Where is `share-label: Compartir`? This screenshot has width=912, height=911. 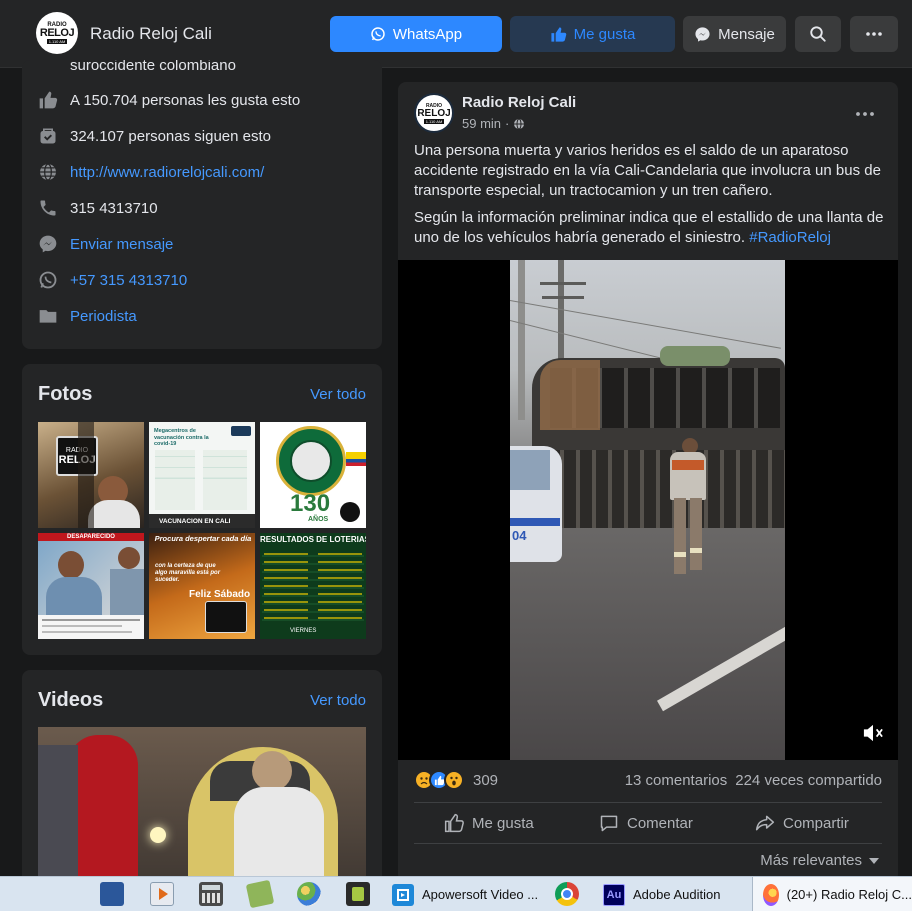 share-label: Compartir is located at coordinates (816, 823).